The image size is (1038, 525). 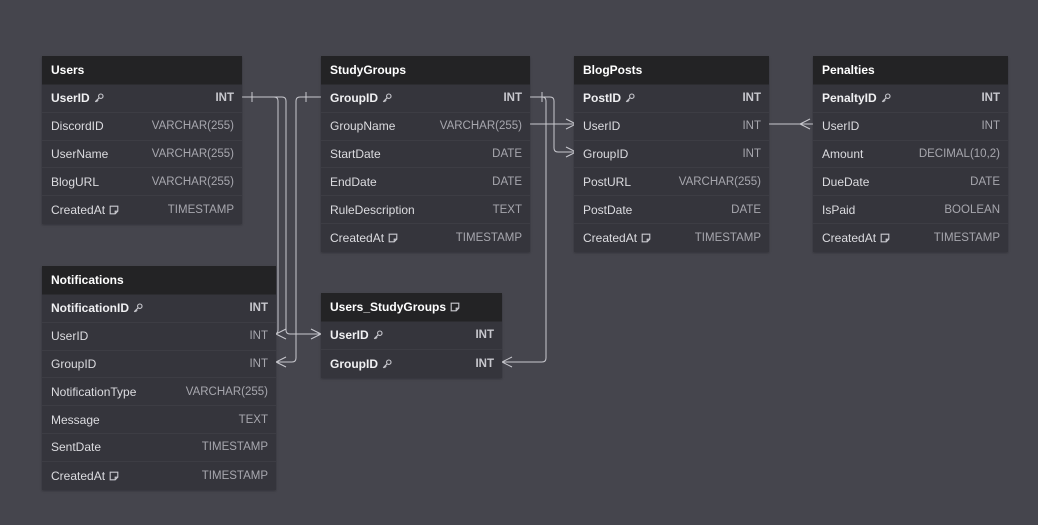 I want to click on field-name: PostURL, so click(x=607, y=181).